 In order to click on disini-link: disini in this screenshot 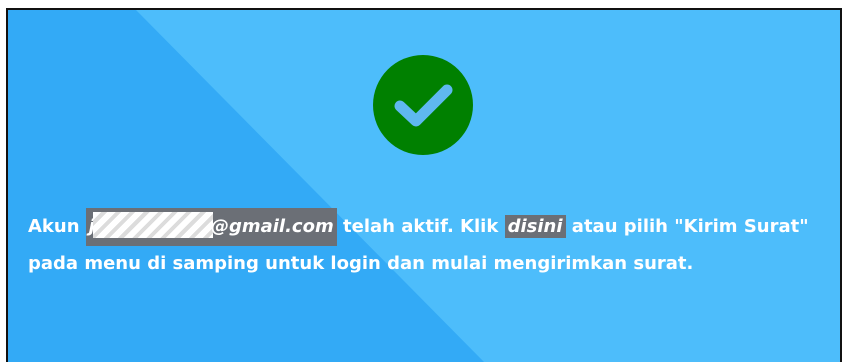, I will do `click(535, 226)`.